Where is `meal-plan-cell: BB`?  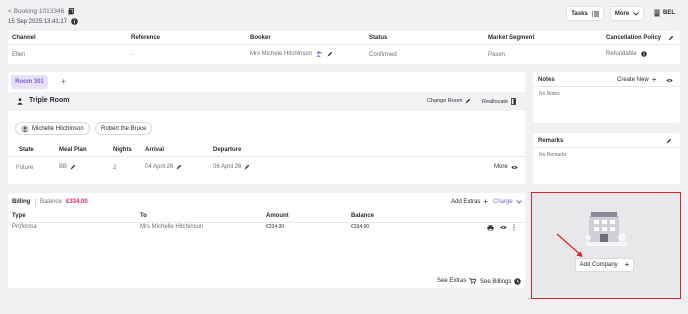
meal-plan-cell: BB is located at coordinates (67, 167).